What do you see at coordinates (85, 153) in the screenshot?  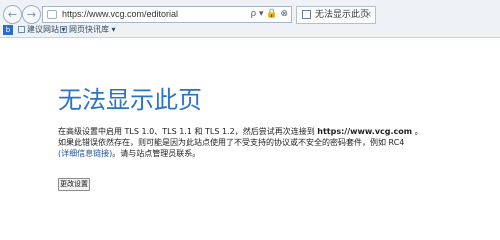 I see `details-link: (详细信息链接)` at bounding box center [85, 153].